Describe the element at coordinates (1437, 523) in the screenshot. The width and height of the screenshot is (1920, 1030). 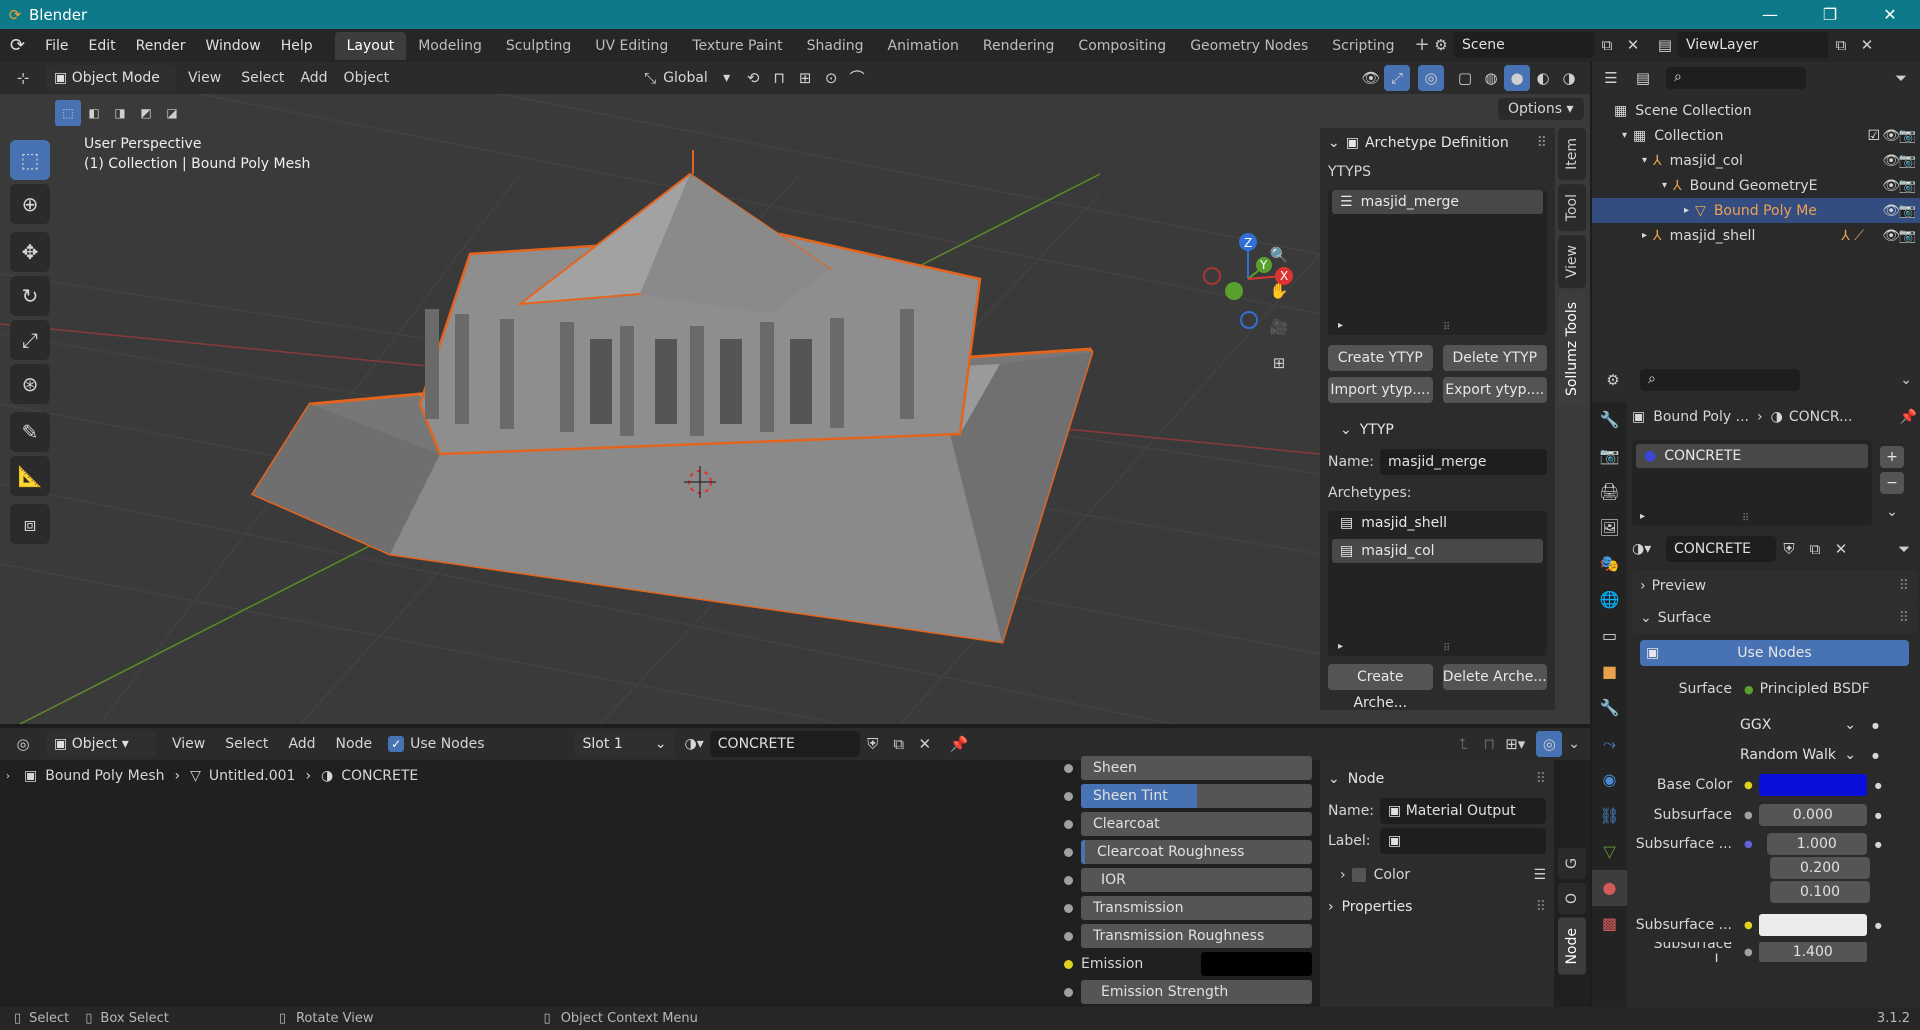
I see `list-item: ▤ masjid_shell` at that location.